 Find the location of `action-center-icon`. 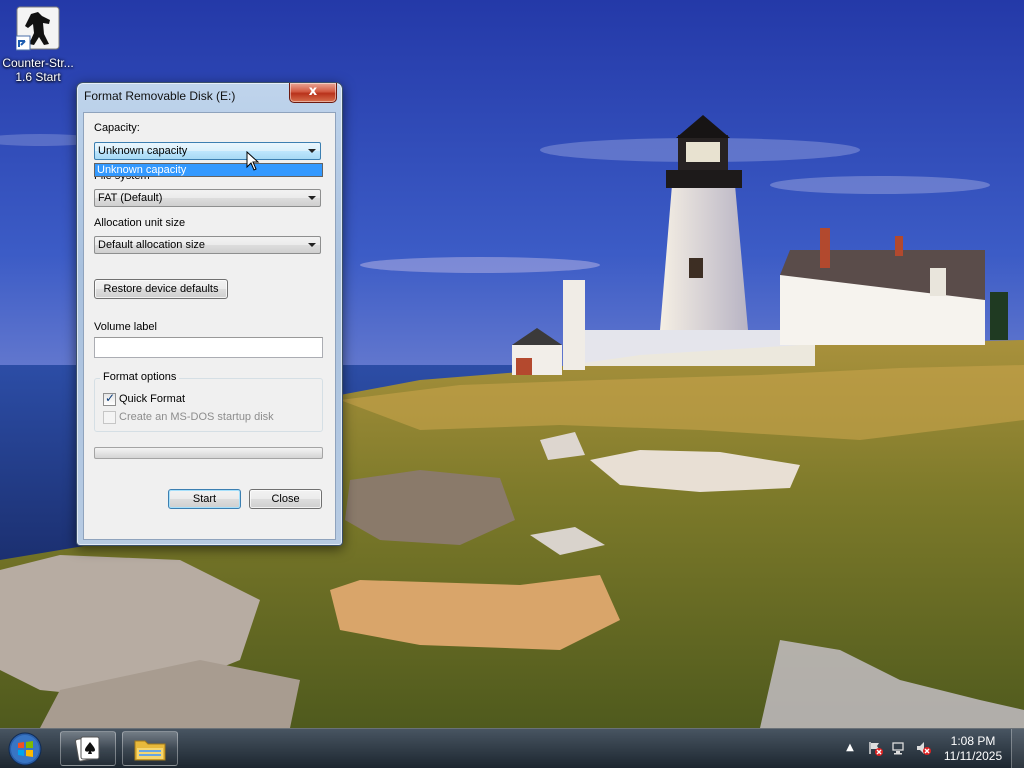

action-center-icon is located at coordinates (875, 748).